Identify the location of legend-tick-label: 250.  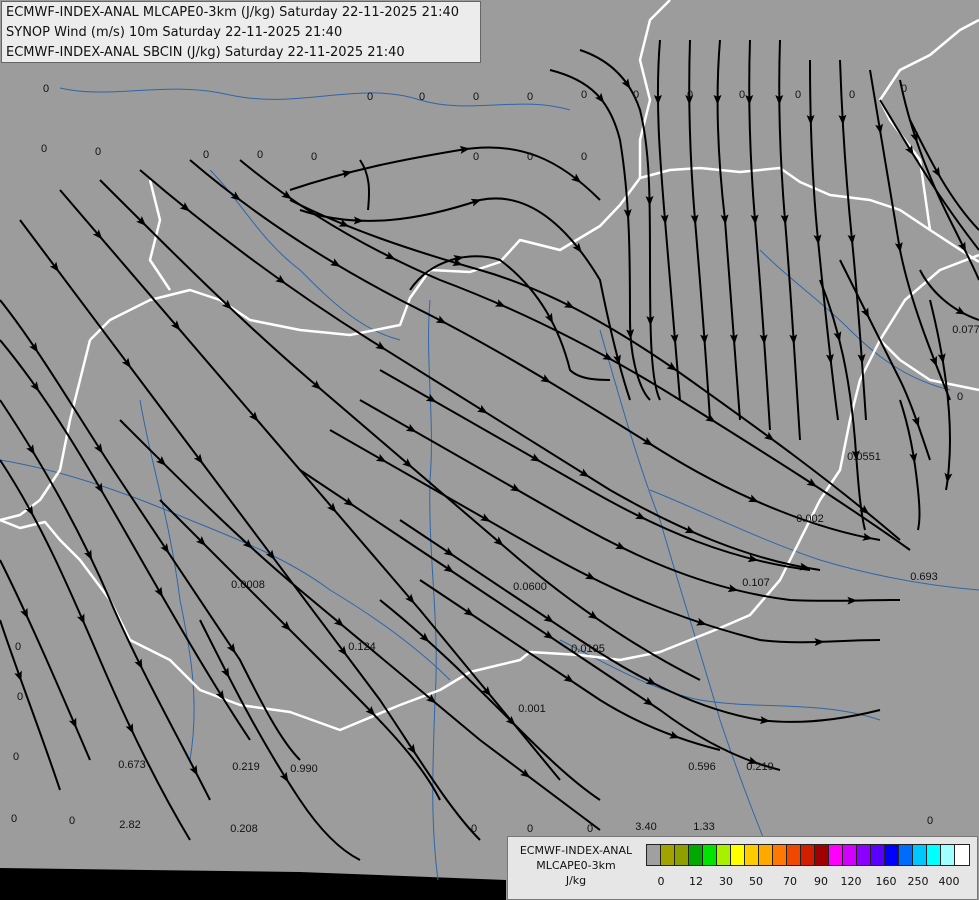
(918, 881).